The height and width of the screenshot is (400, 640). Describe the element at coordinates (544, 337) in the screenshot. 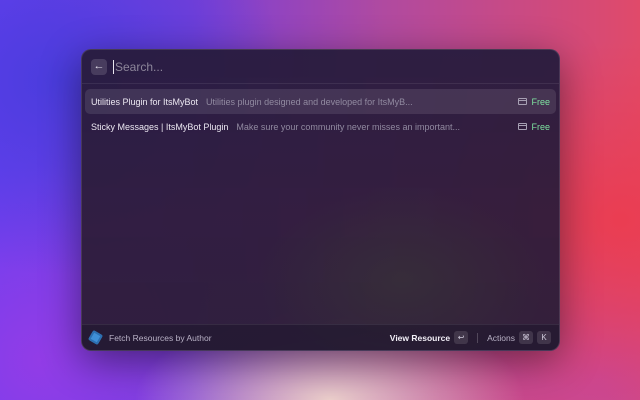

I see `k-key-hint: K` at that location.